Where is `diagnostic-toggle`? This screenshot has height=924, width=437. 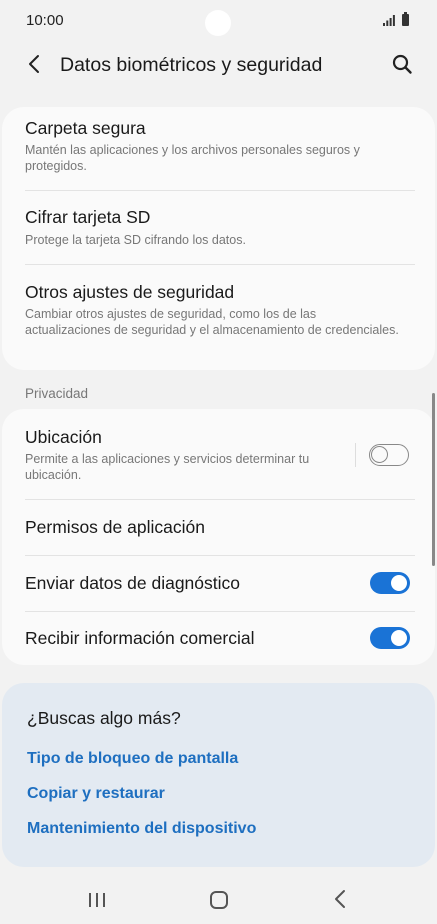 diagnostic-toggle is located at coordinates (390, 583).